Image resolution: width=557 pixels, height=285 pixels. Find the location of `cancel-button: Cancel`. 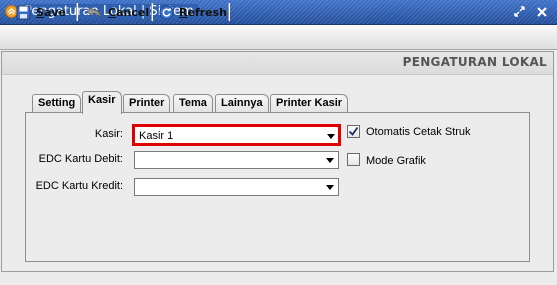

cancel-button: Cancel is located at coordinates (120, 12).